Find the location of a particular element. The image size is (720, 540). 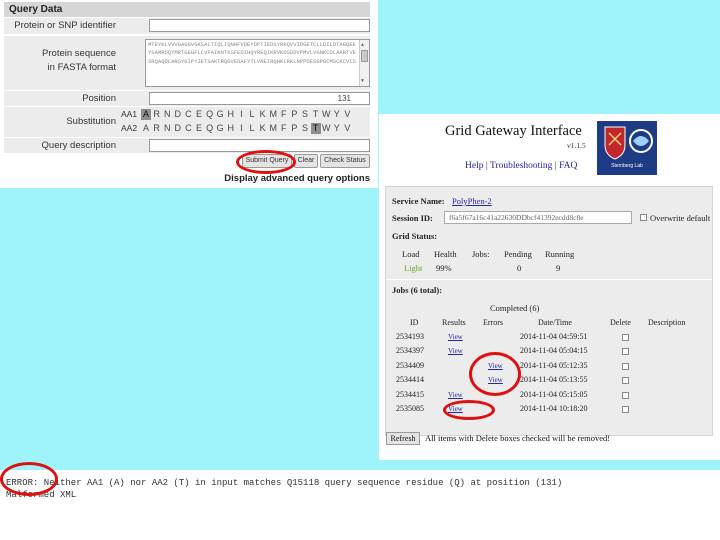

aa2-residue: G is located at coordinates (220, 128).